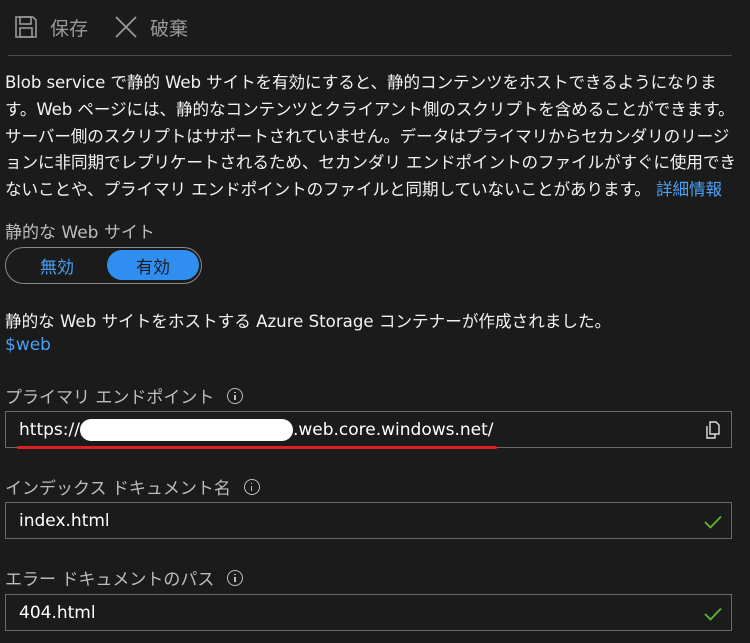 Image resolution: width=750 pixels, height=643 pixels. Describe the element at coordinates (80, 233) in the screenshot. I see `static-website-label-text: 静的な Web サイト` at that location.